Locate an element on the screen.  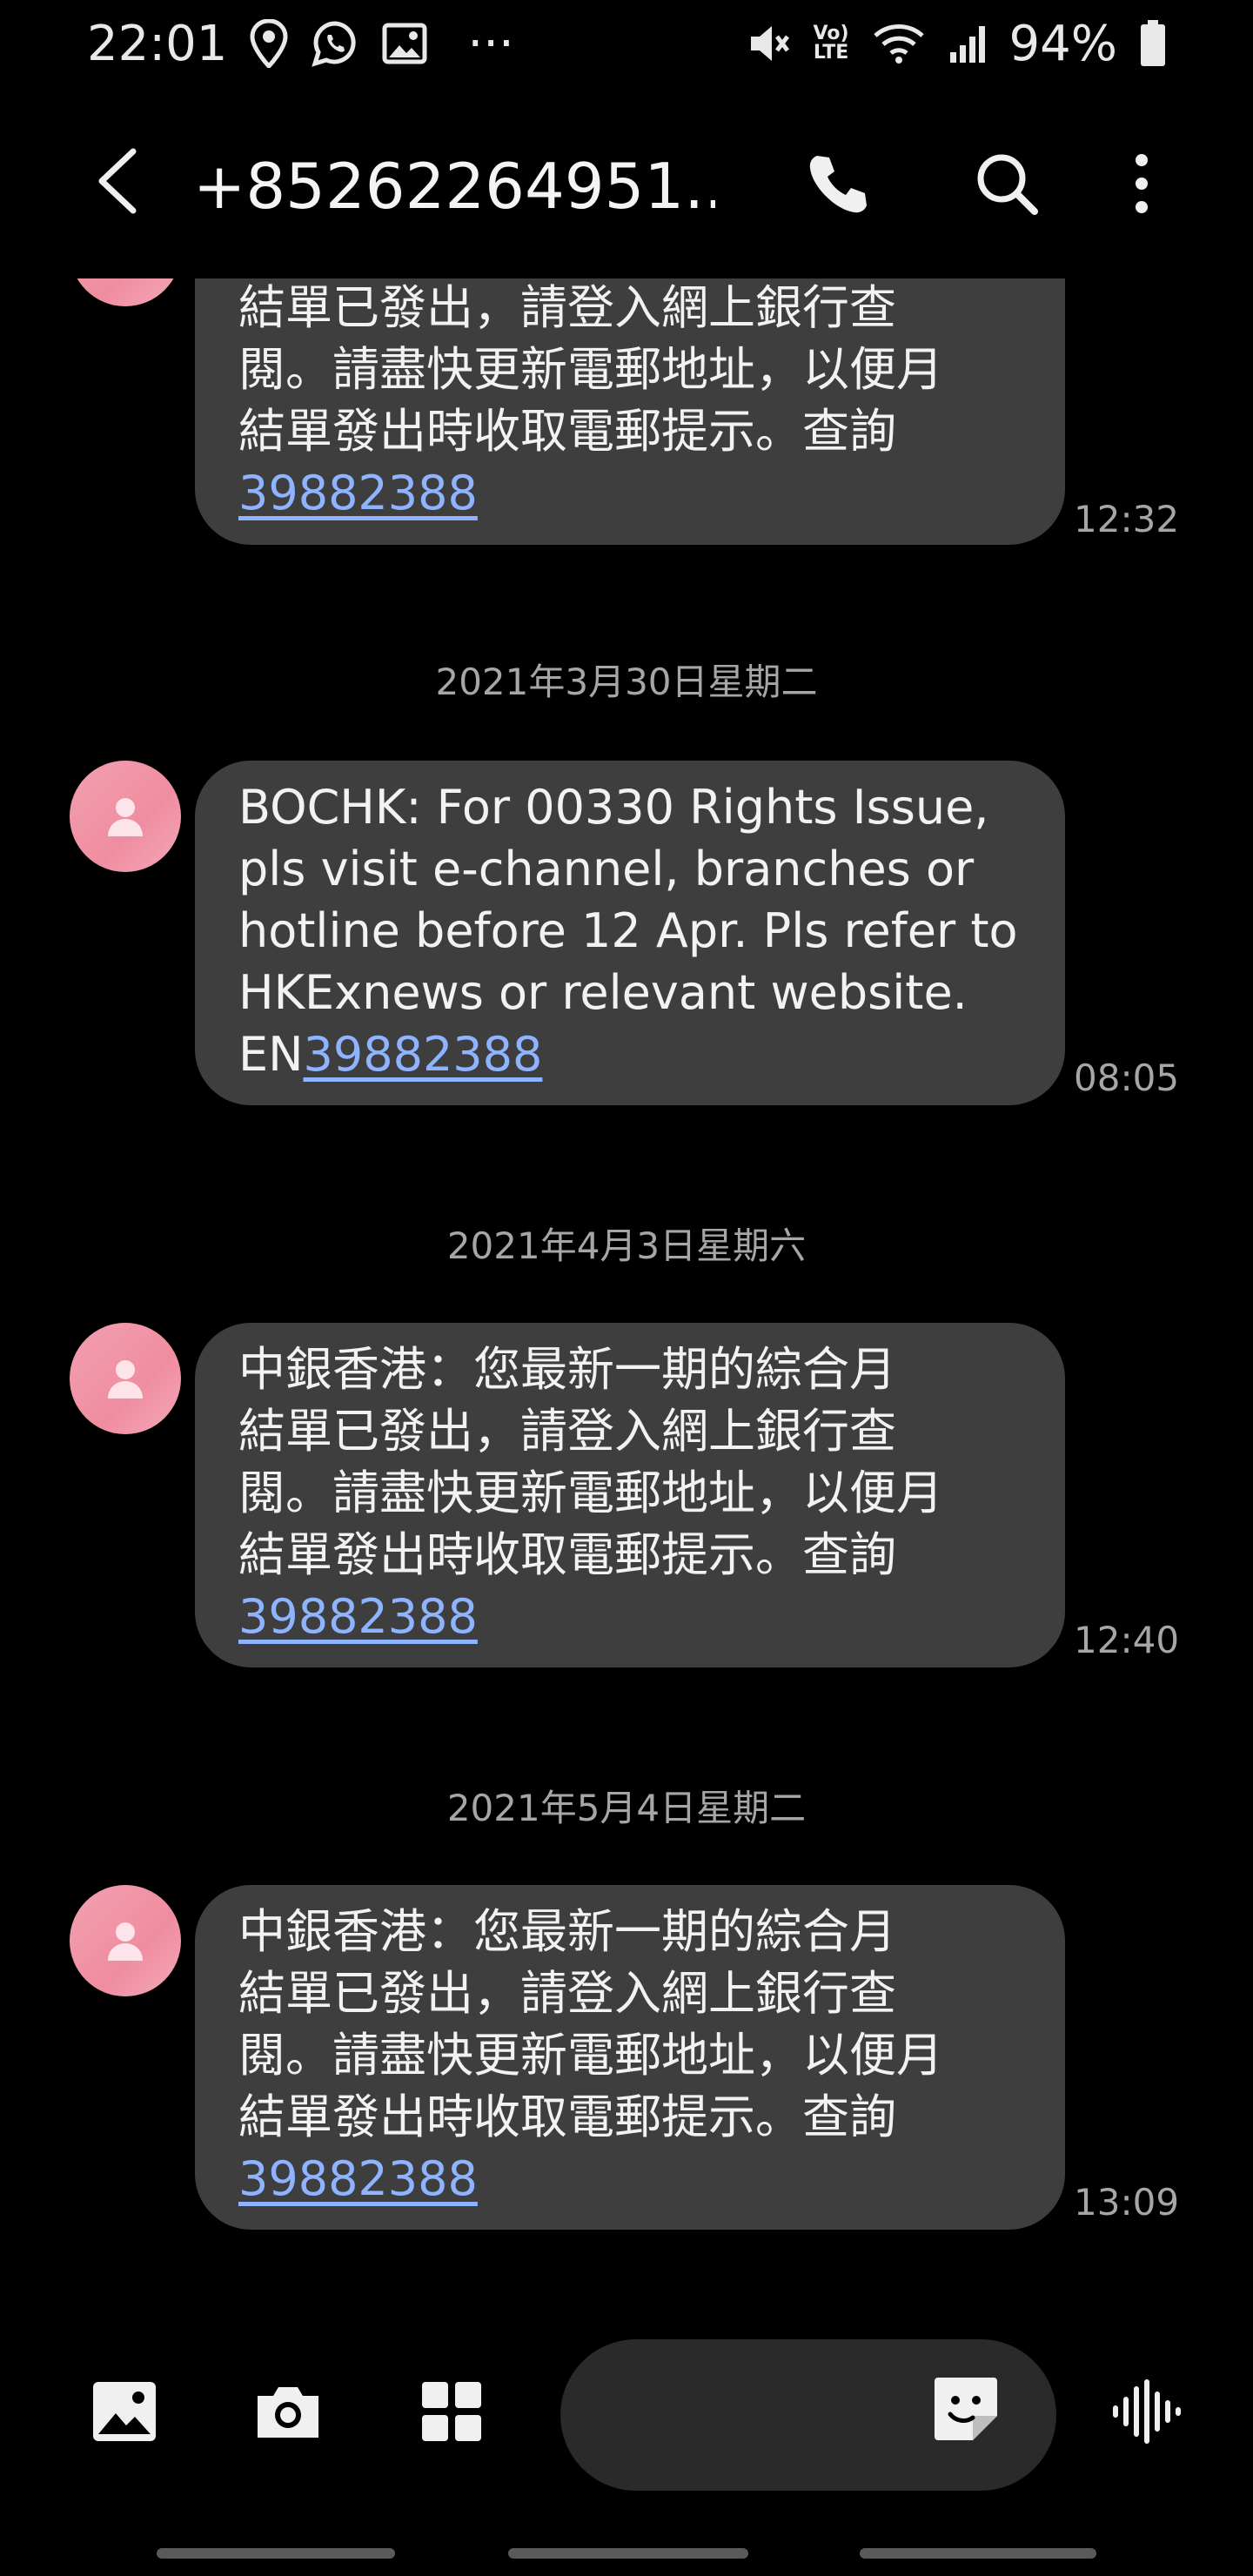
message-line: hotline before 12 Apr. Pls refer to is located at coordinates (628, 931).